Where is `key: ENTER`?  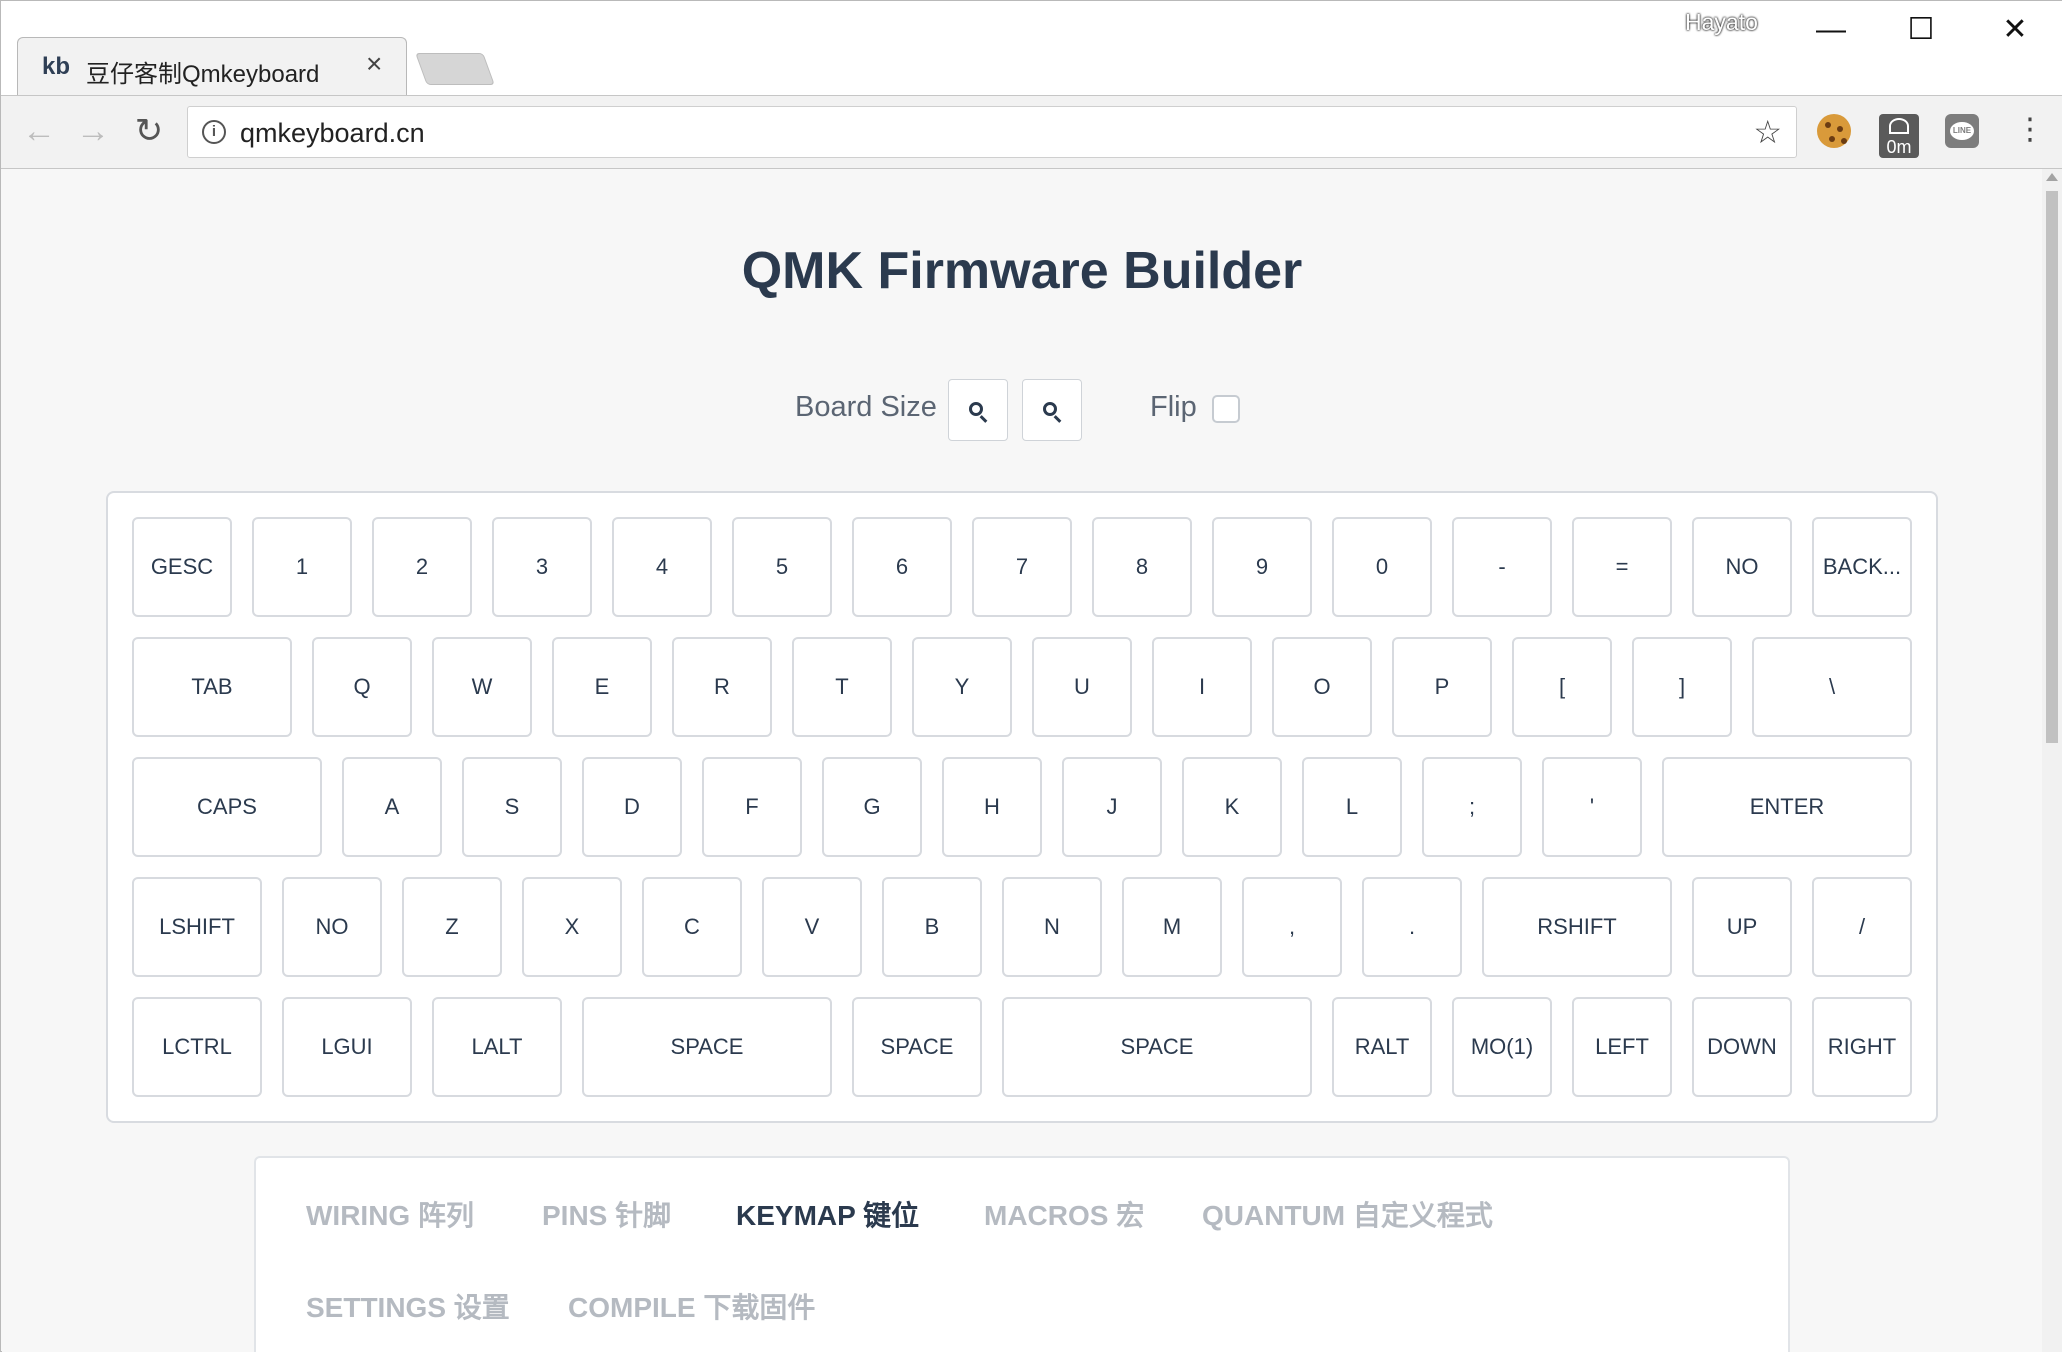
key: ENTER is located at coordinates (1787, 807).